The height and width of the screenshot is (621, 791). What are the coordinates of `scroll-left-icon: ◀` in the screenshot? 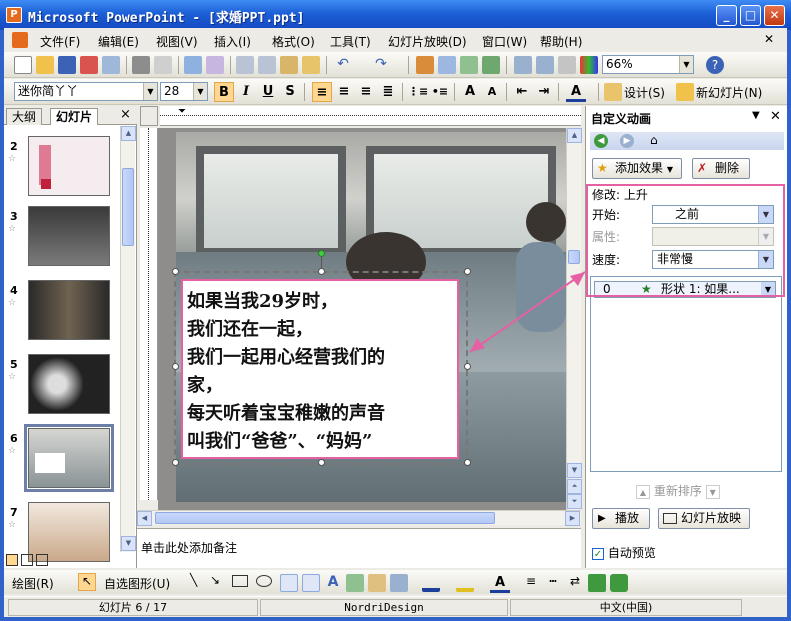 It's located at (144, 518).